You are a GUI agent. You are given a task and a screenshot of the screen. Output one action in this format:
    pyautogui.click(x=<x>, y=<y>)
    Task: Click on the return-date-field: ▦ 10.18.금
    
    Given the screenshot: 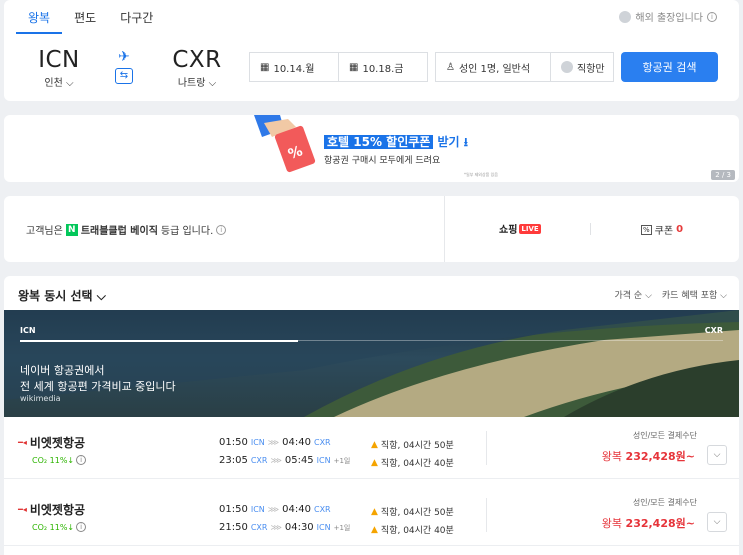 What is the action you would take?
    pyautogui.click(x=383, y=67)
    